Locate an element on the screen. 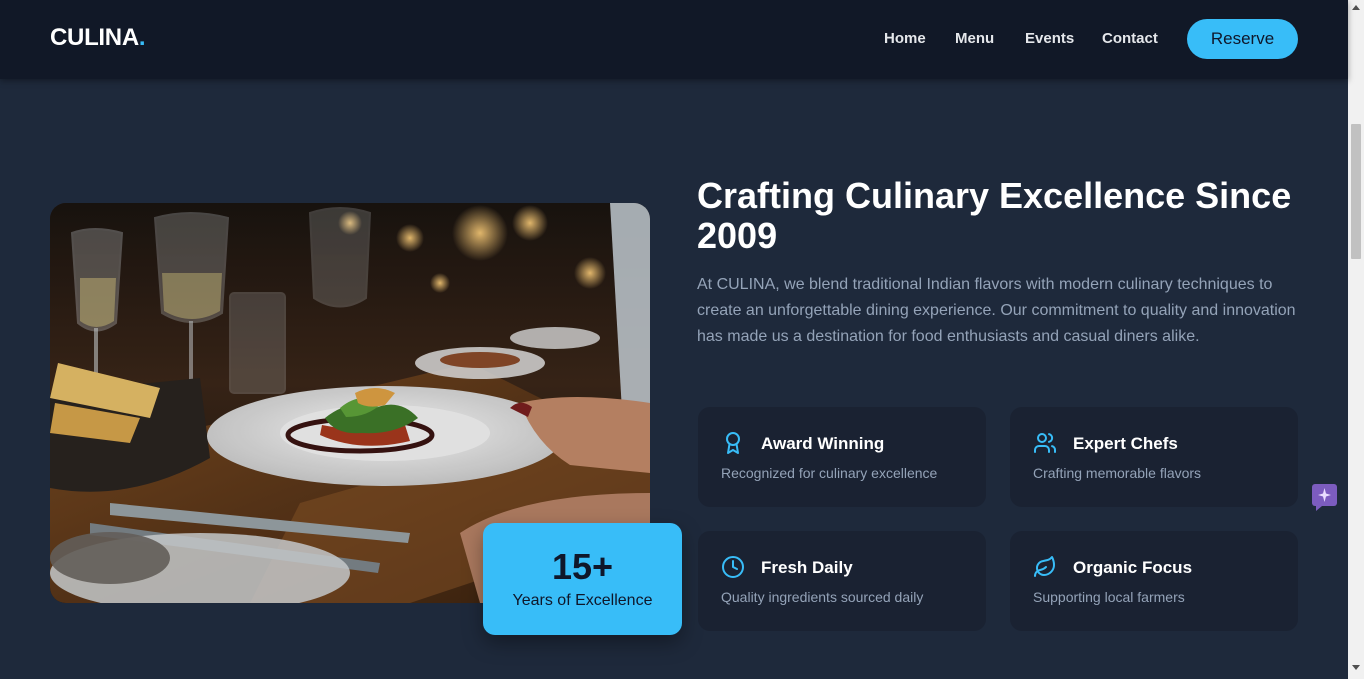 Image resolution: width=1364 pixels, height=679 pixels. feature-card-organic: Organic Focus Supporting local farmers is located at coordinates (1154, 581).